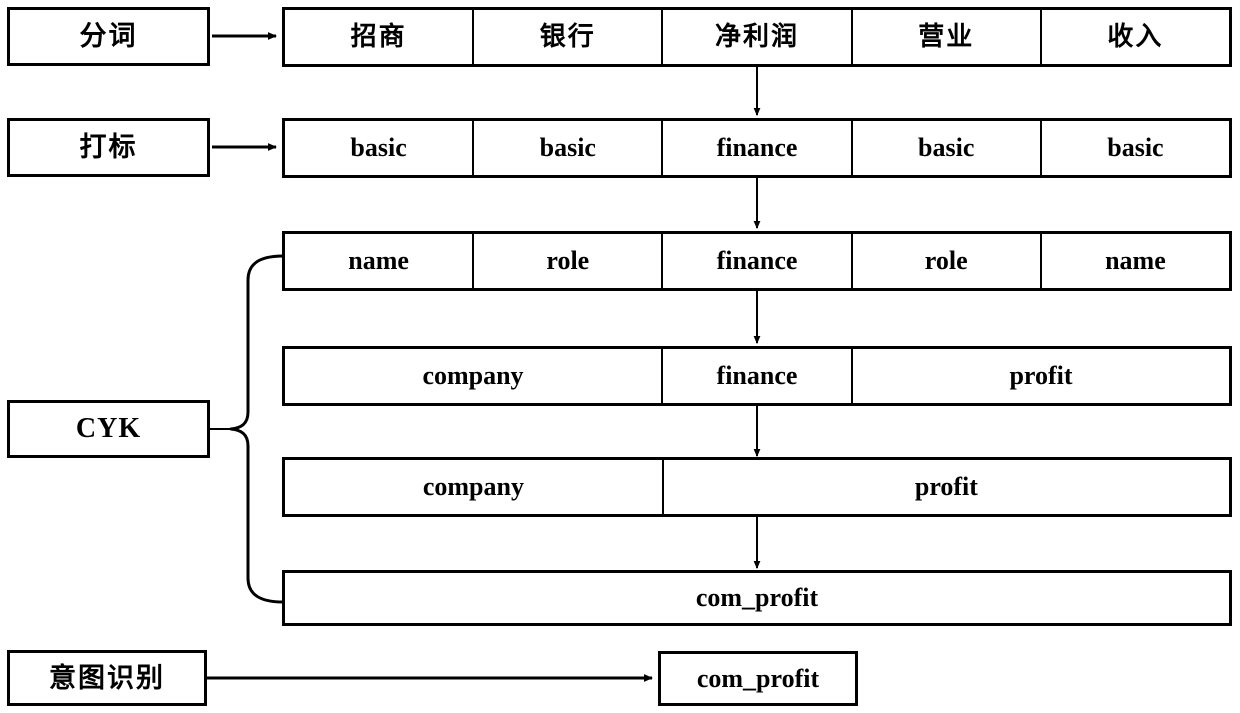  I want to click on row-tokens: 招商 银行 净利润 营业 收入, so click(757, 37).